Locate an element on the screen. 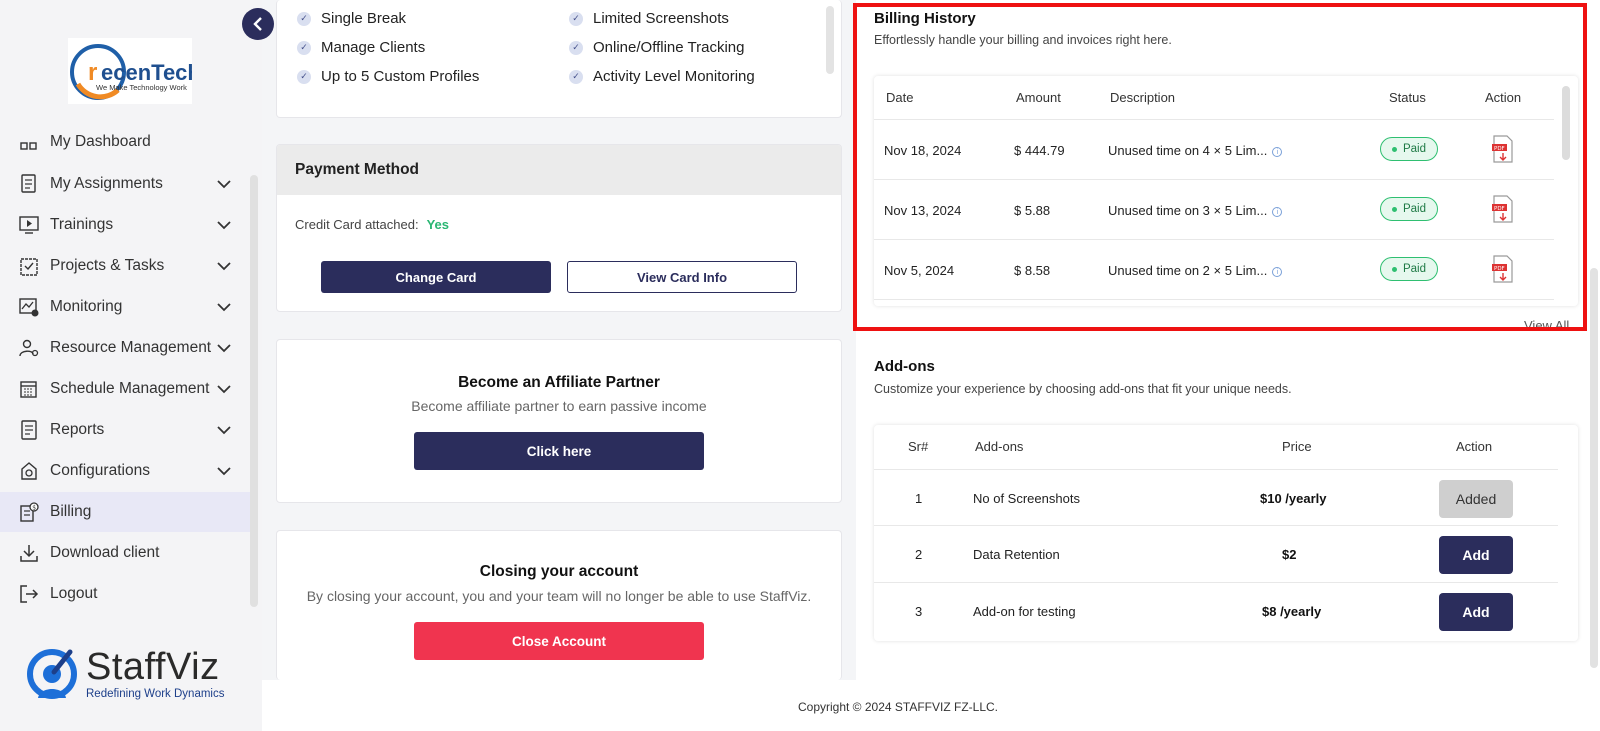  sidebar-item-label: Trainings is located at coordinates (82, 224).